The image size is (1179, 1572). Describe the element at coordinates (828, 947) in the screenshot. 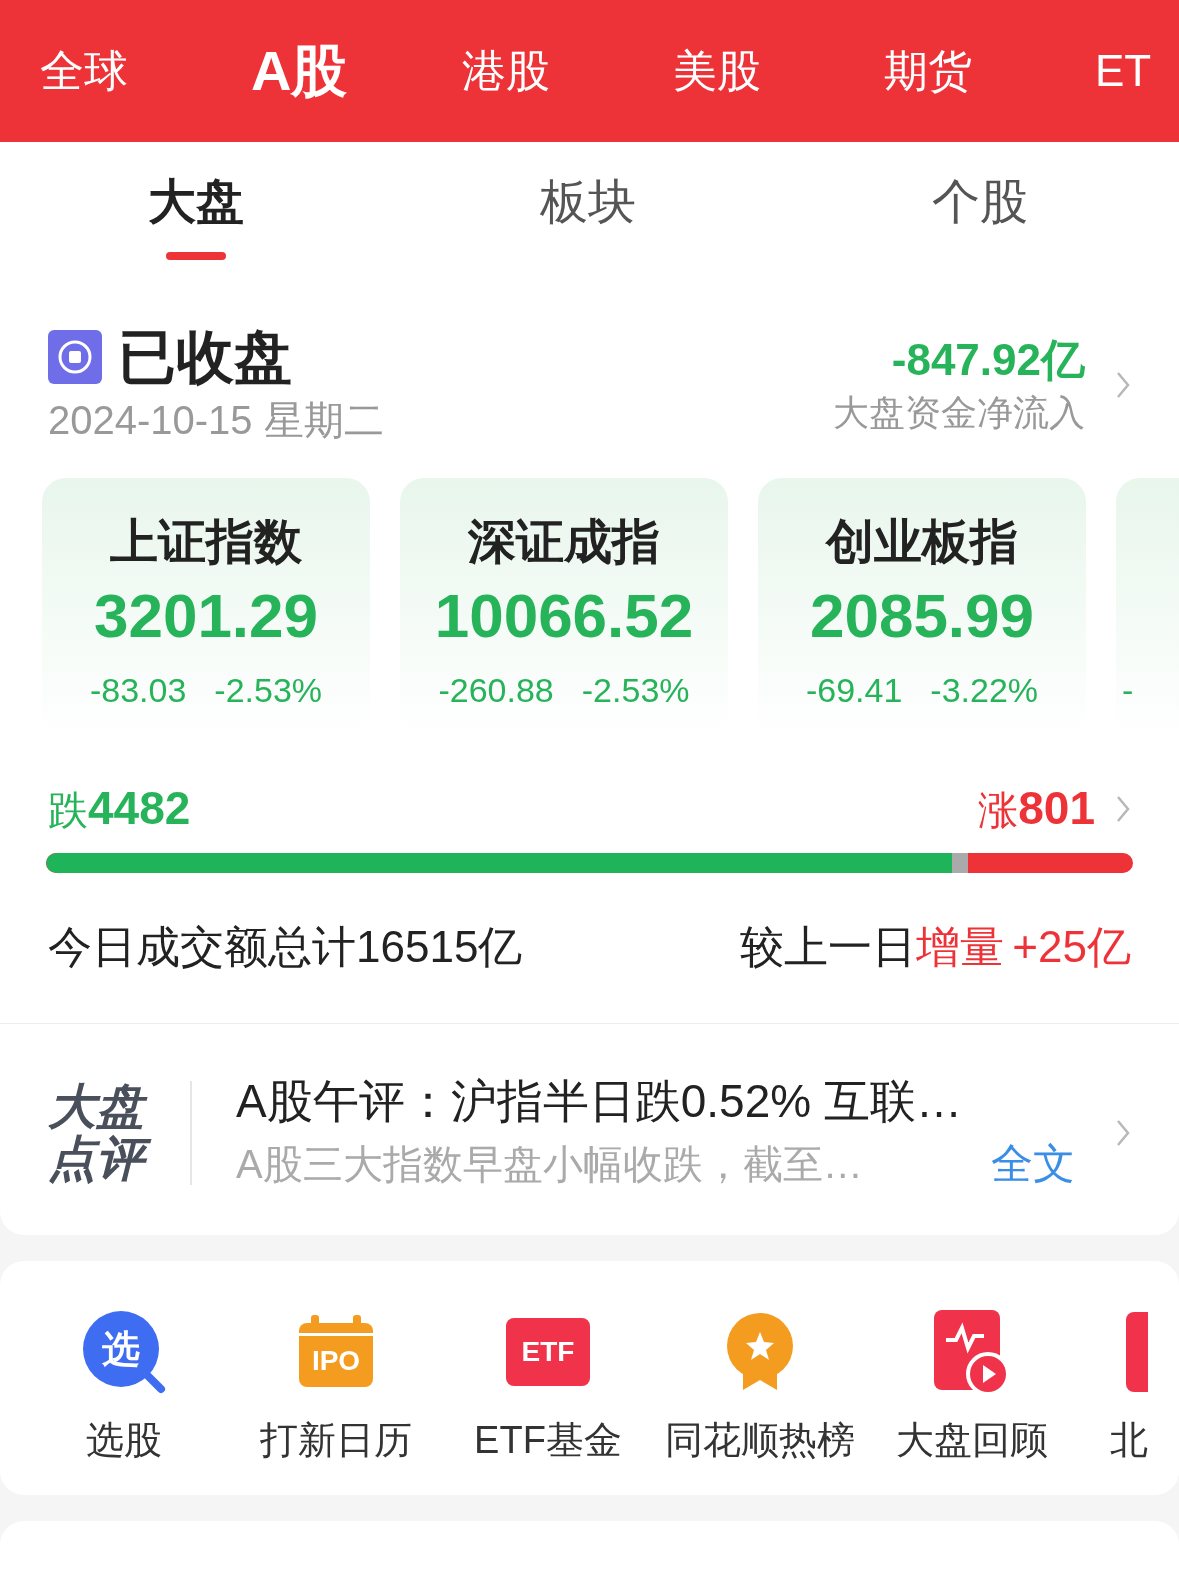

I see `compare-label: 较上一日` at that location.